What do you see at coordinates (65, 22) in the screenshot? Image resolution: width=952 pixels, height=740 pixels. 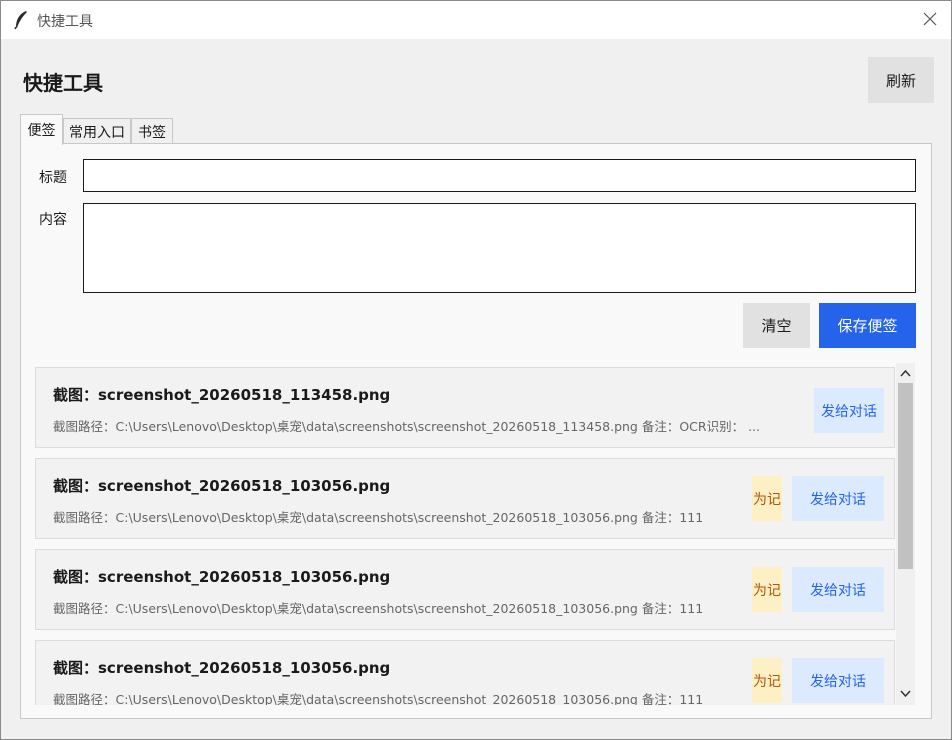 I see `window-title: 快捷工具` at bounding box center [65, 22].